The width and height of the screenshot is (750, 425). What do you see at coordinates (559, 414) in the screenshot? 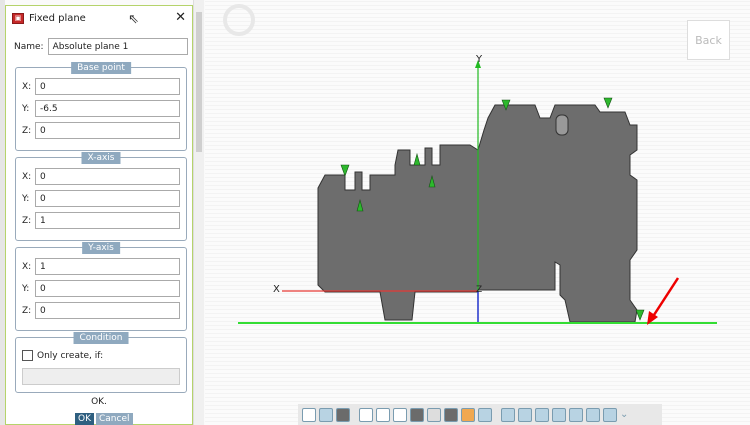
I see `view-right-icon` at bounding box center [559, 414].